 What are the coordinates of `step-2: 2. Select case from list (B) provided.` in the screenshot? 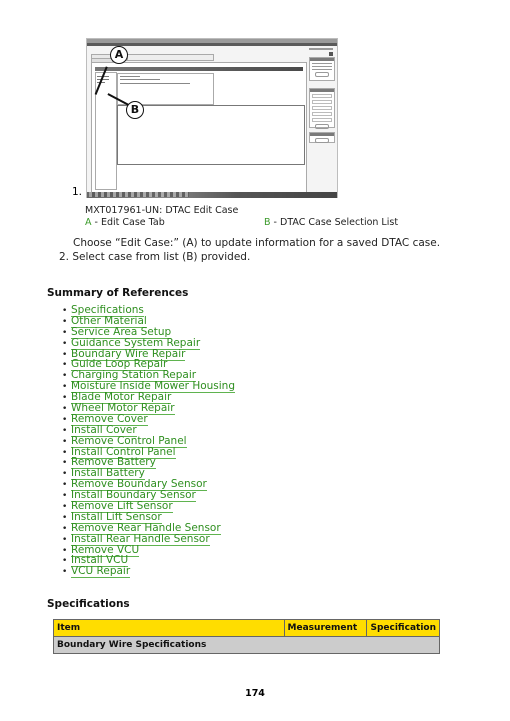 It's located at (154, 257).